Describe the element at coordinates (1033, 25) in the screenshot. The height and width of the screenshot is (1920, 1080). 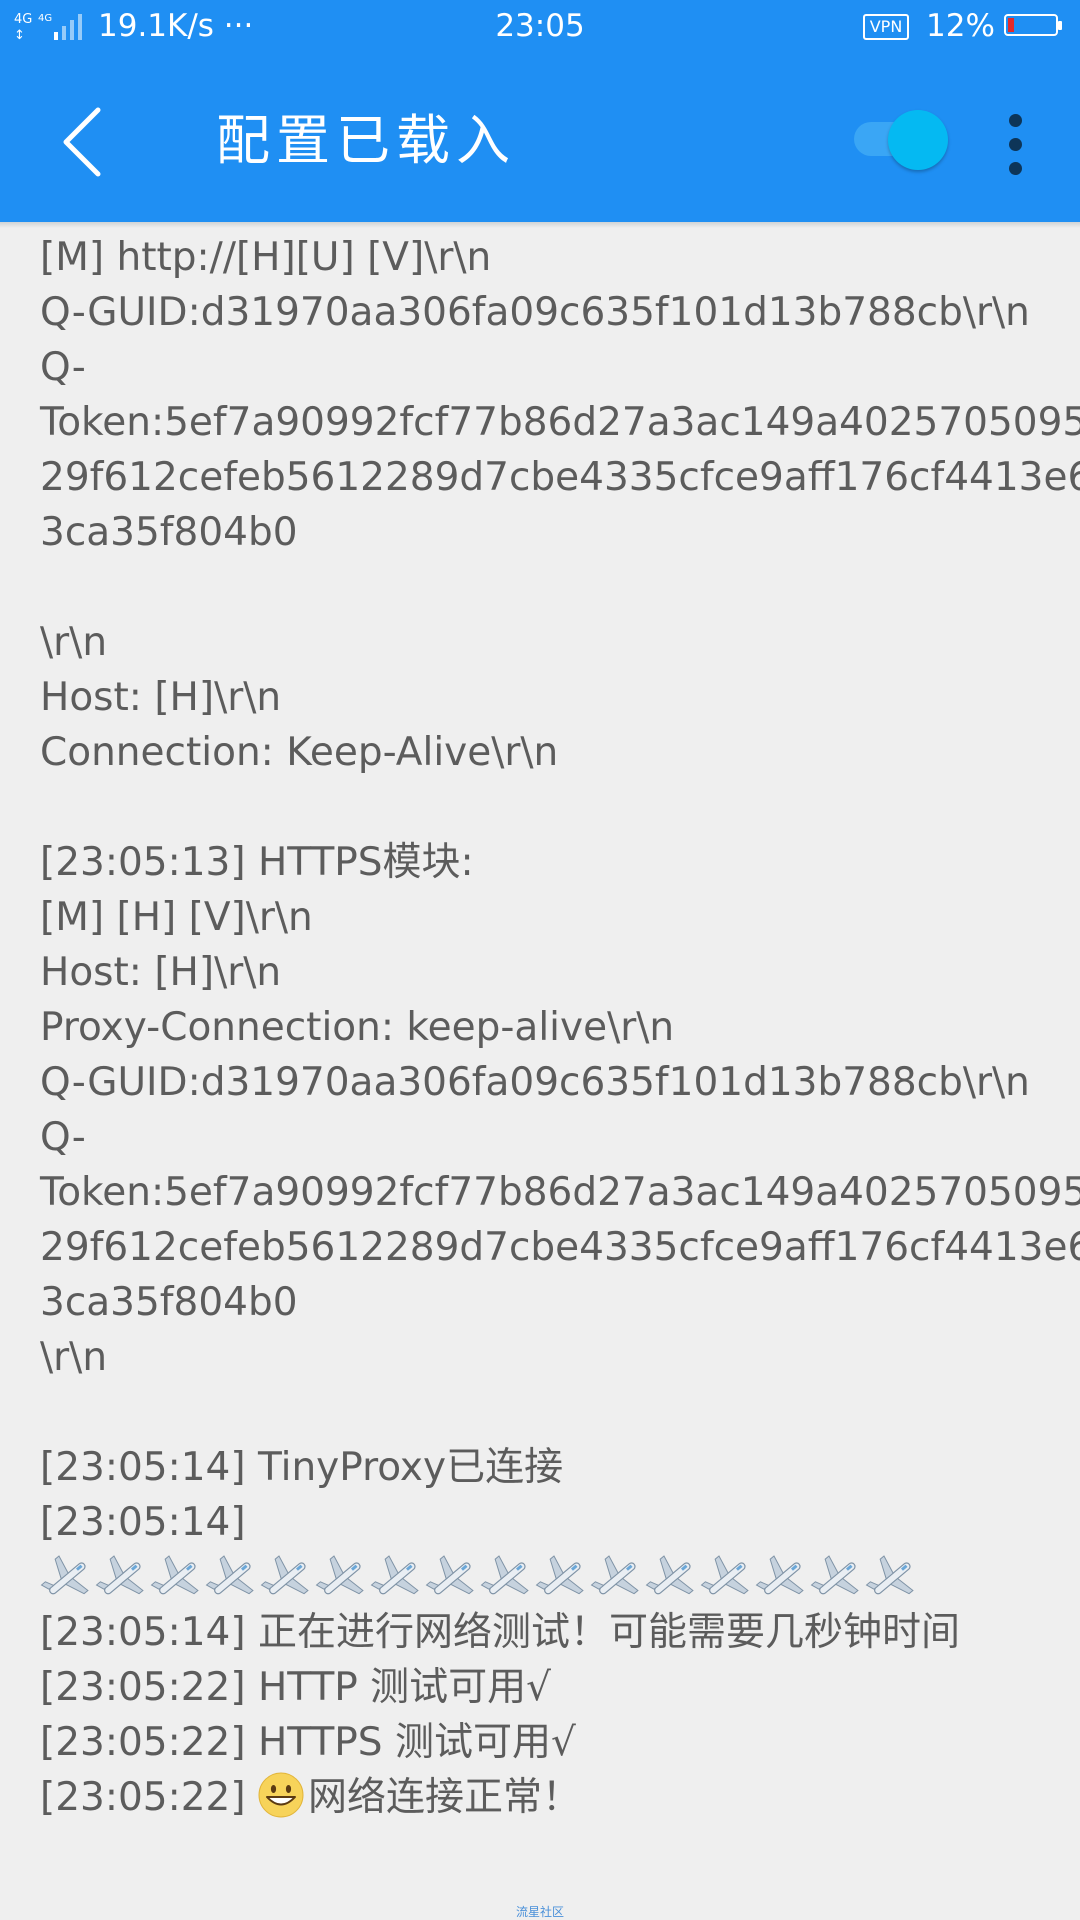
I see `battery-icon` at that location.